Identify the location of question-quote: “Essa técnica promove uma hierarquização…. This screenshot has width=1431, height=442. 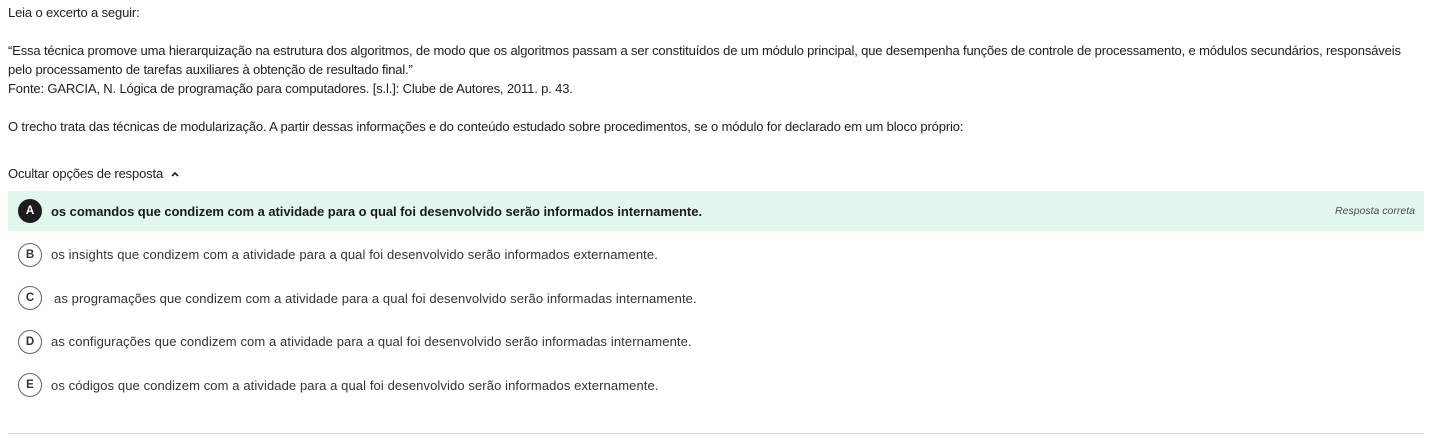
(704, 60).